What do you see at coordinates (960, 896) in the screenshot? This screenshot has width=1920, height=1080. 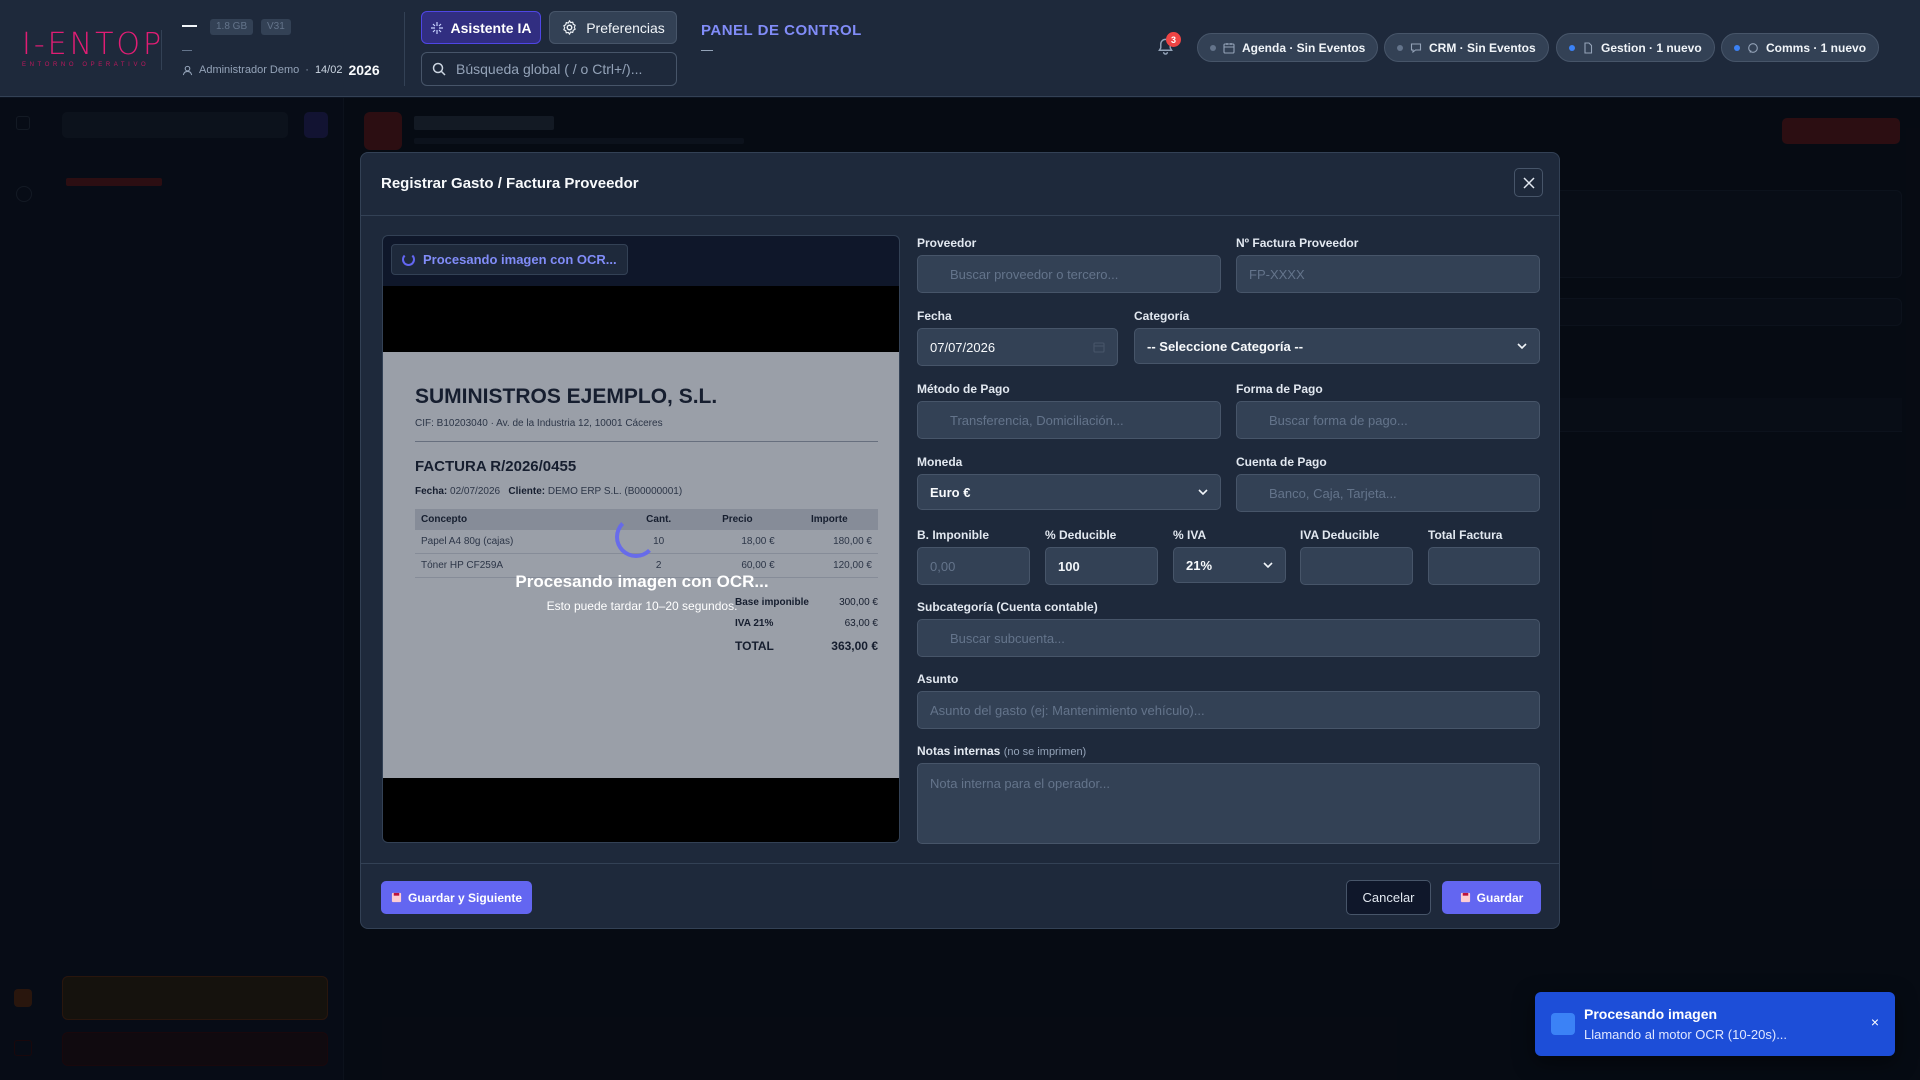 I see `modal-footer: Guardar y Siguiente Cancelar Guardar` at bounding box center [960, 896].